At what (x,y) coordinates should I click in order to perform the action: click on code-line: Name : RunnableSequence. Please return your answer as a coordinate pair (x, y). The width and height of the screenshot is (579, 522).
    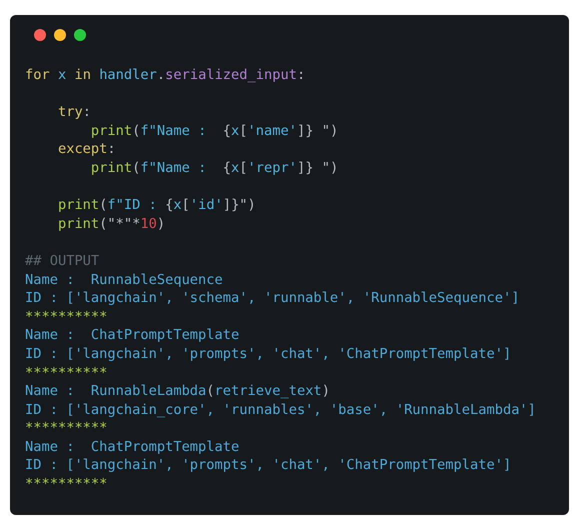
    Looking at the image, I should click on (124, 280).